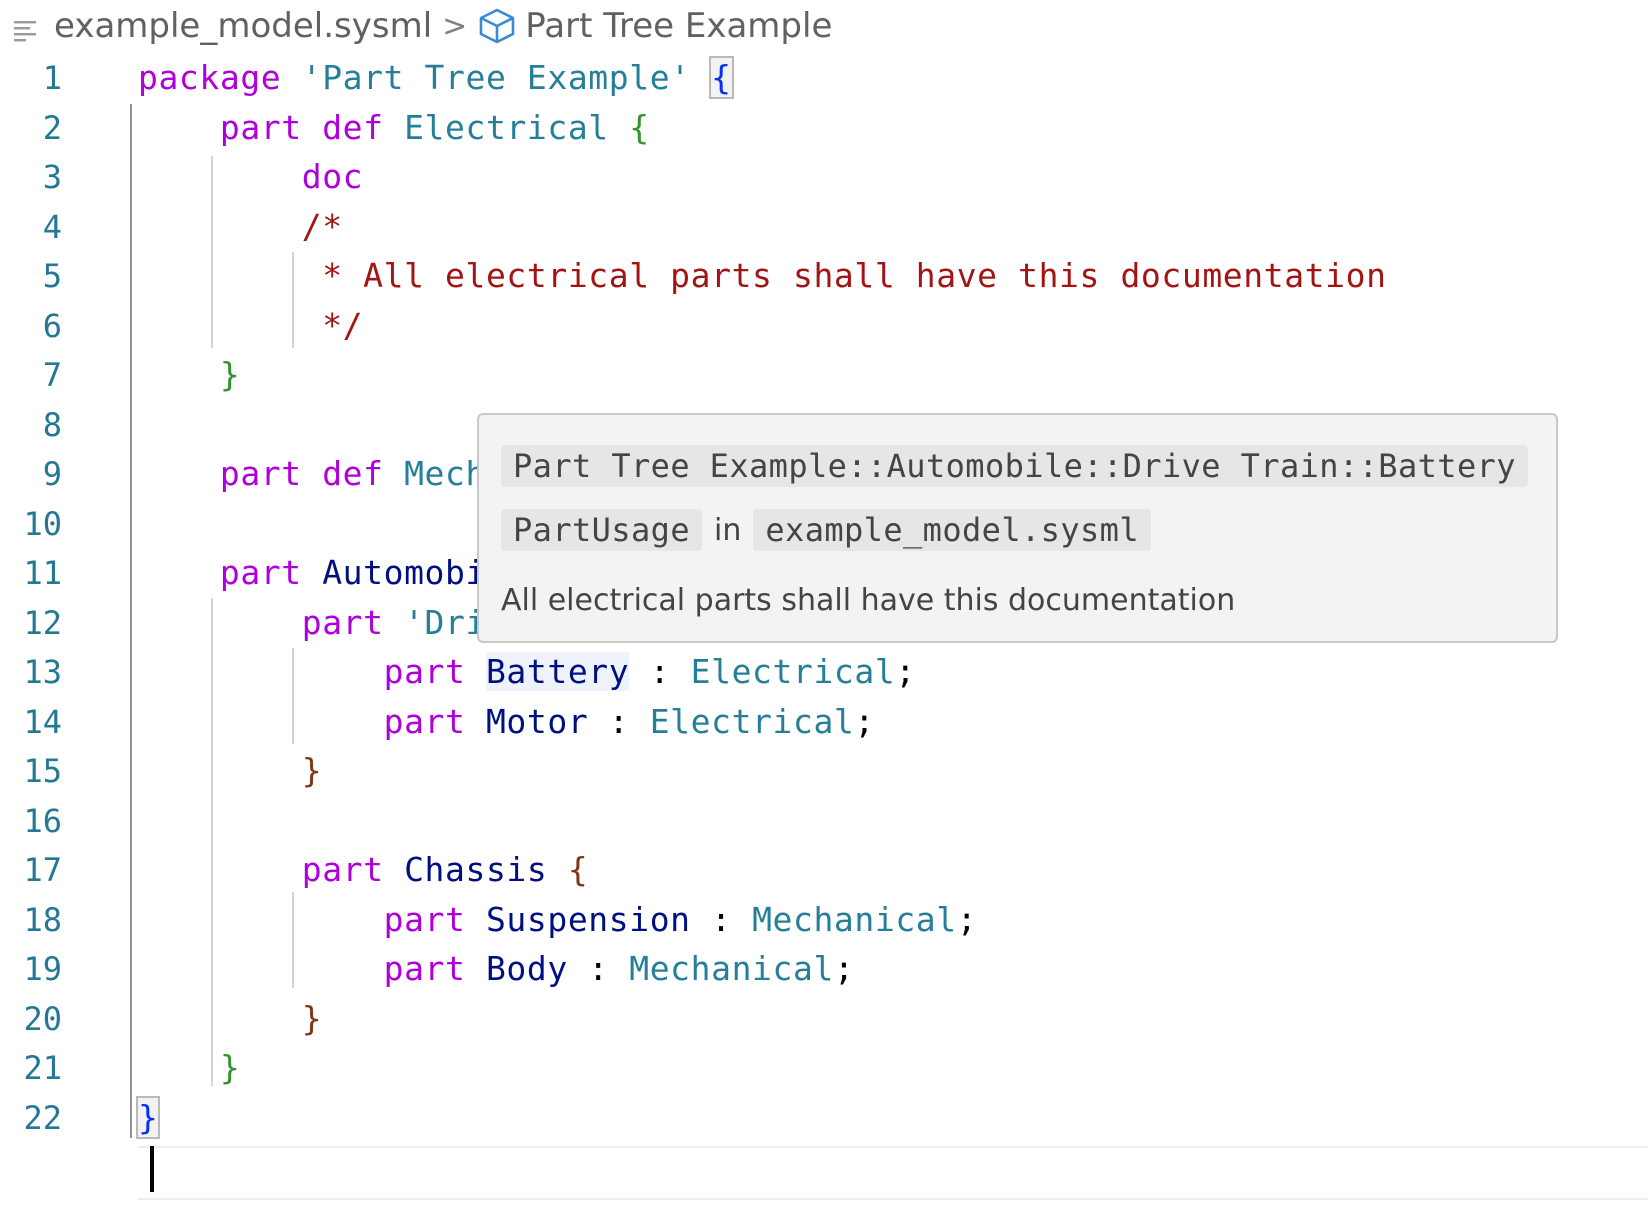 Image resolution: width=1648 pixels, height=1208 pixels. What do you see at coordinates (52, 78) in the screenshot?
I see `line-number: 1` at bounding box center [52, 78].